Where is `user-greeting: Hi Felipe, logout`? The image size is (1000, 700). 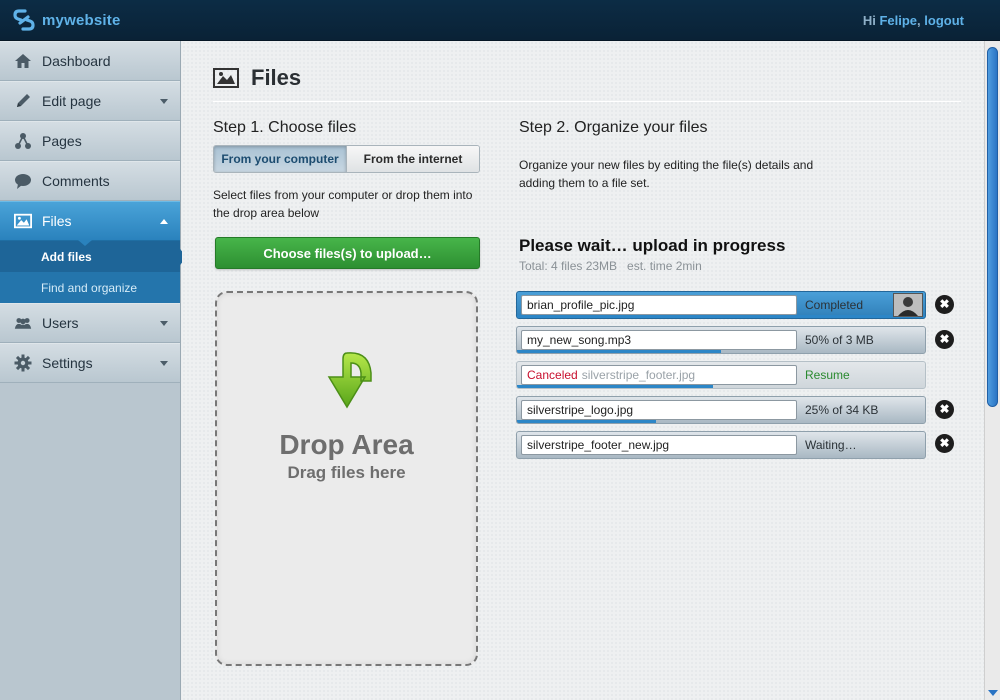
user-greeting: Hi Felipe, logout is located at coordinates (913, 20).